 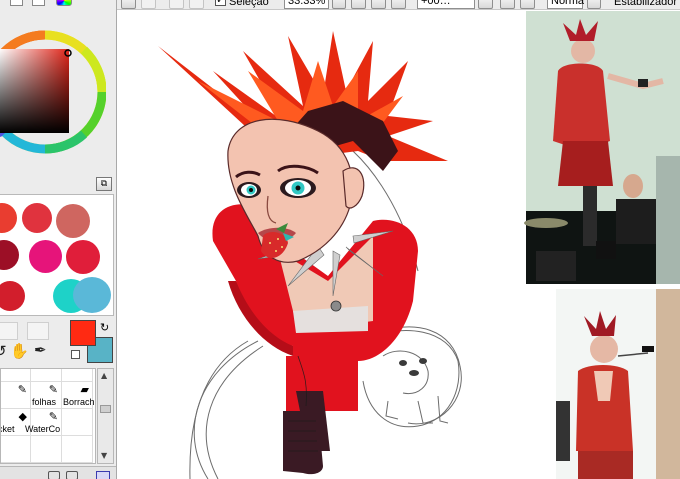 I want to click on tool-item-watercolor: ✎ WaterCo, so click(x=43, y=422).